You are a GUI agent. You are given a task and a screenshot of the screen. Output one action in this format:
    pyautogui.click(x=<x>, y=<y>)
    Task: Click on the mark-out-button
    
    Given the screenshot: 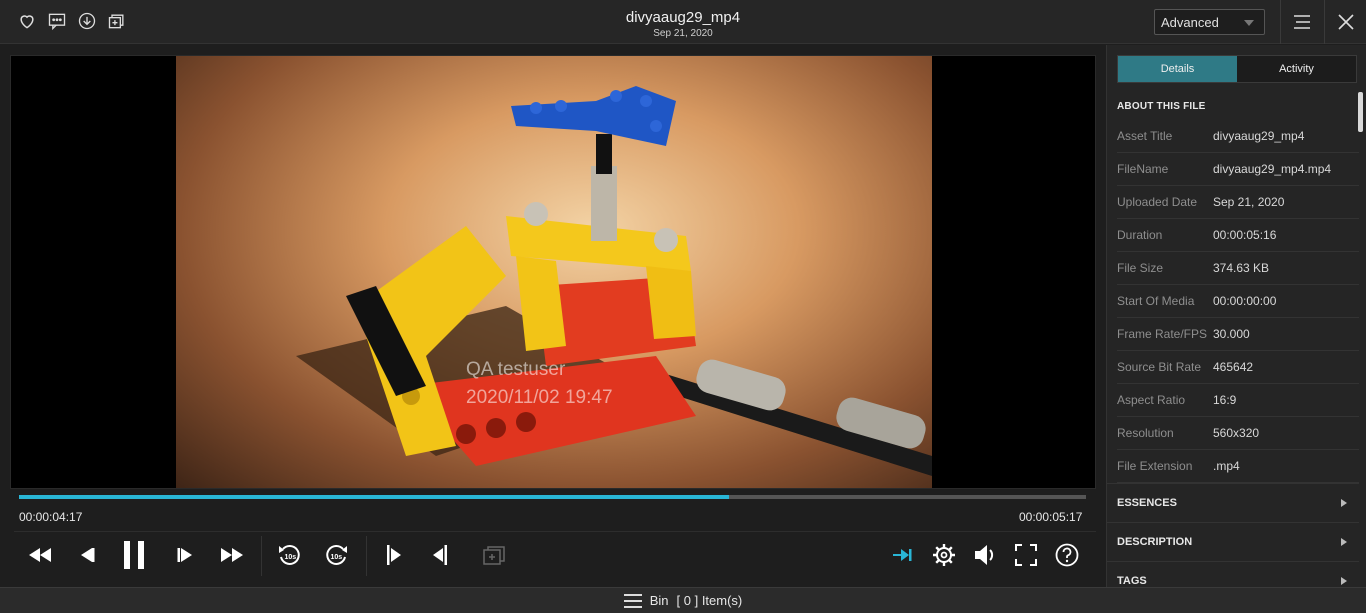 What is the action you would take?
    pyautogui.click(x=440, y=555)
    